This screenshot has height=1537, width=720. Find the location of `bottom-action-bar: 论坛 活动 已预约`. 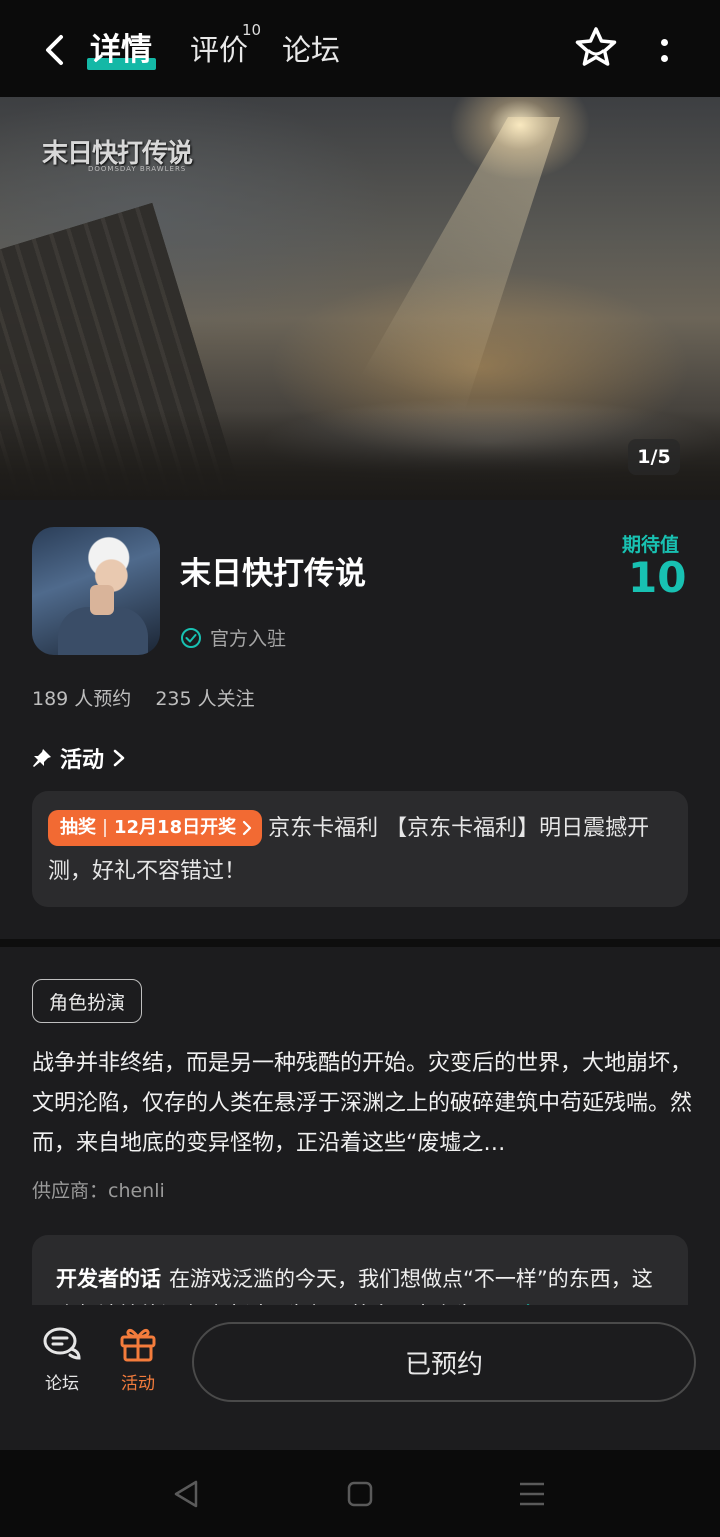

bottom-action-bar: 论坛 活动 已预约 is located at coordinates (360, 1377).